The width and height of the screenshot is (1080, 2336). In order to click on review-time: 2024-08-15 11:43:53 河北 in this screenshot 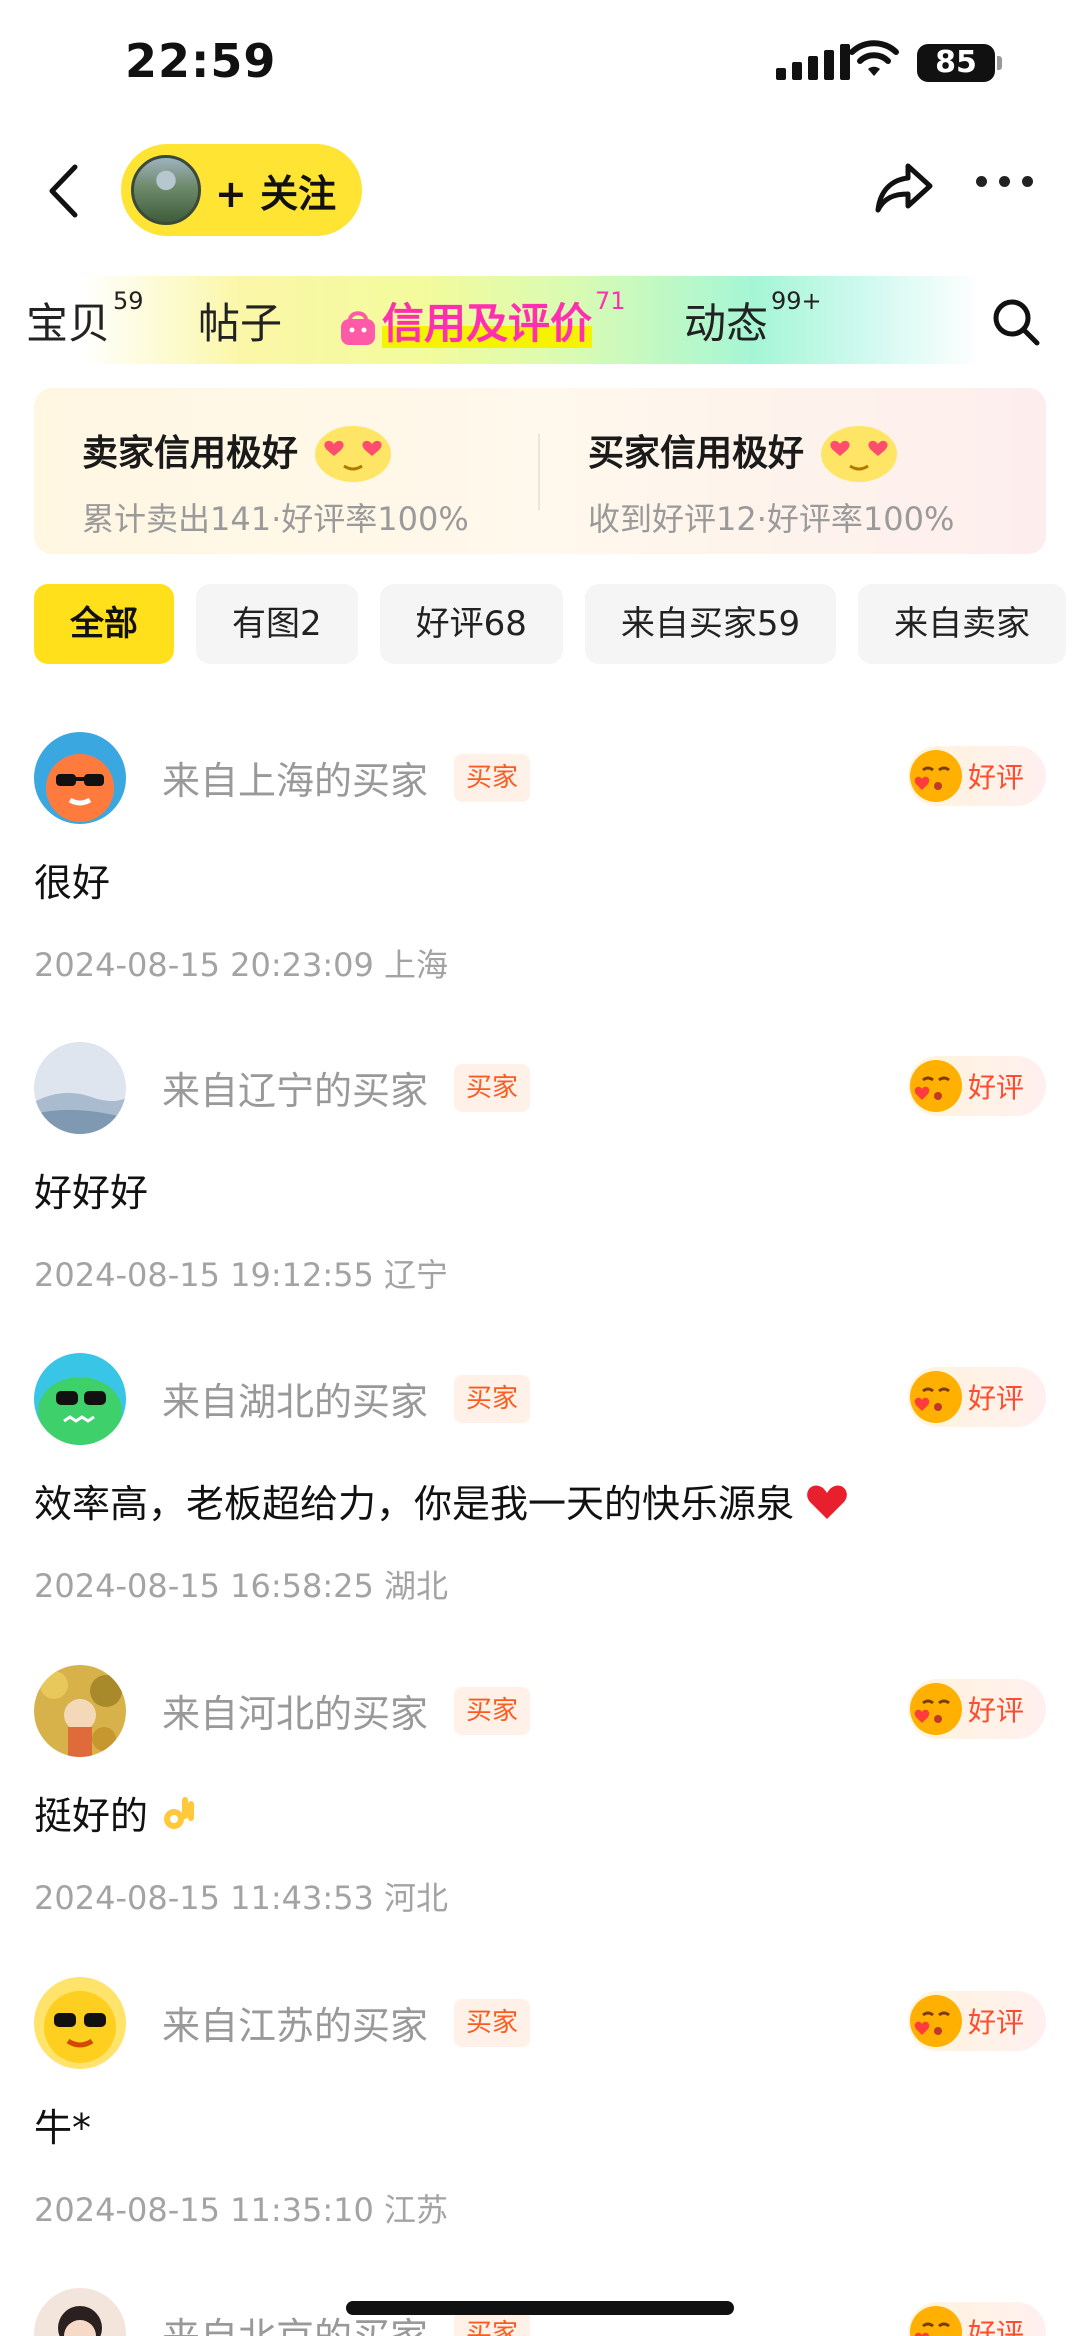, I will do `click(241, 1898)`.